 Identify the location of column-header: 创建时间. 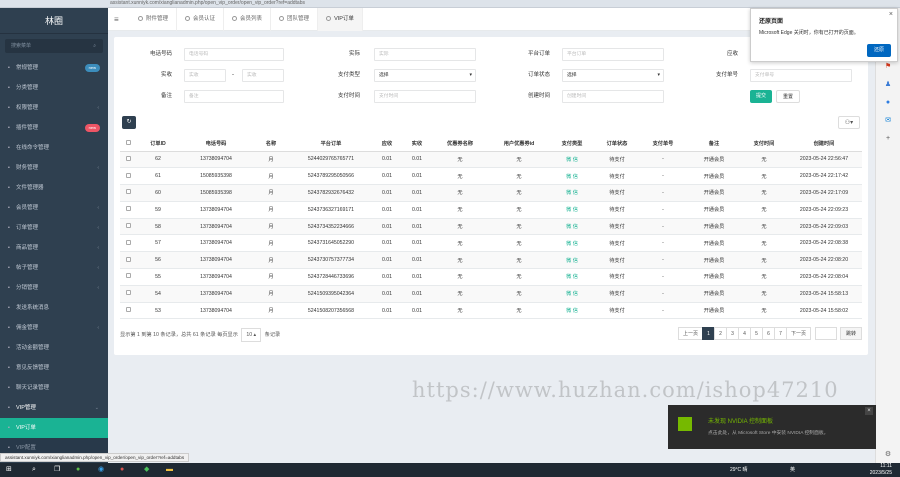
(824, 144).